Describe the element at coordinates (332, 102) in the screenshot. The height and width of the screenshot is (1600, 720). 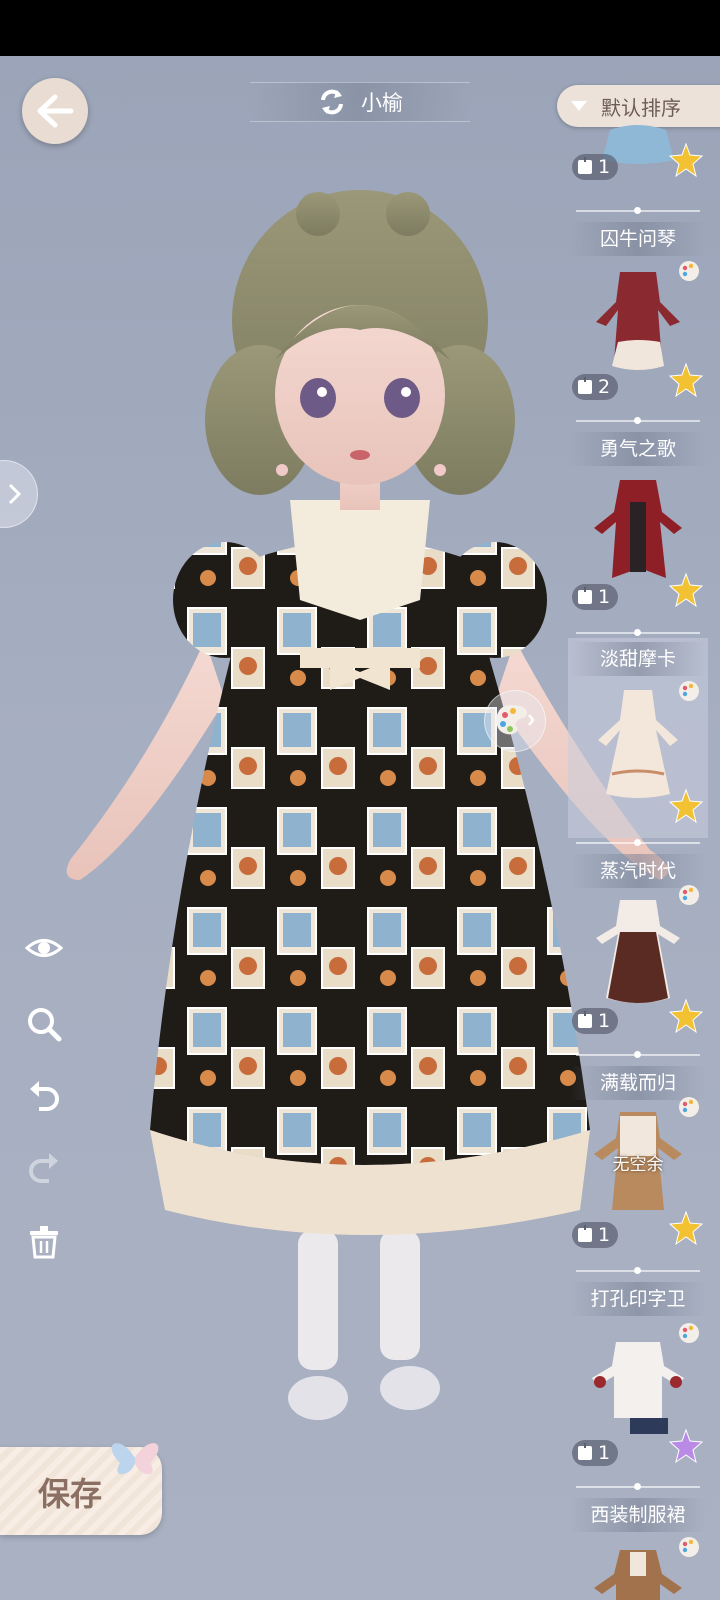
I see `switch-icon` at that location.